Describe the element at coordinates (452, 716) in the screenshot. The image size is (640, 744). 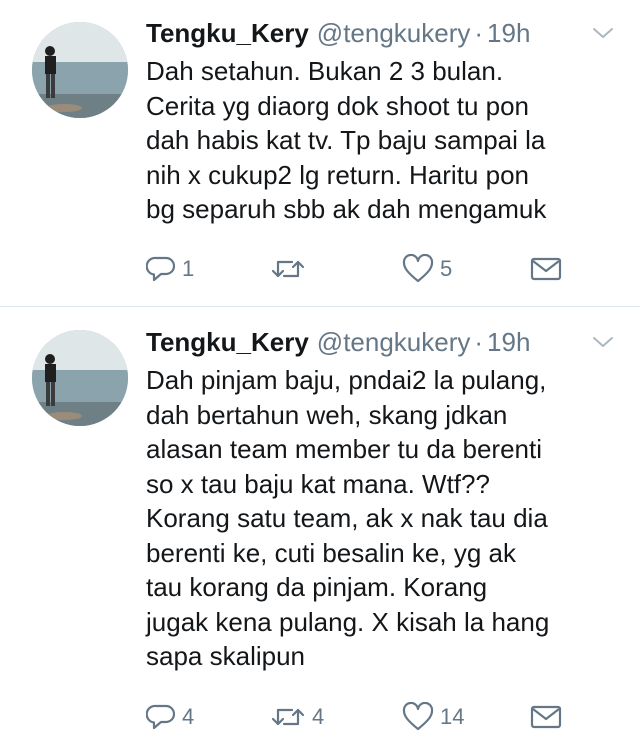
I see `like-count: 14` at that location.